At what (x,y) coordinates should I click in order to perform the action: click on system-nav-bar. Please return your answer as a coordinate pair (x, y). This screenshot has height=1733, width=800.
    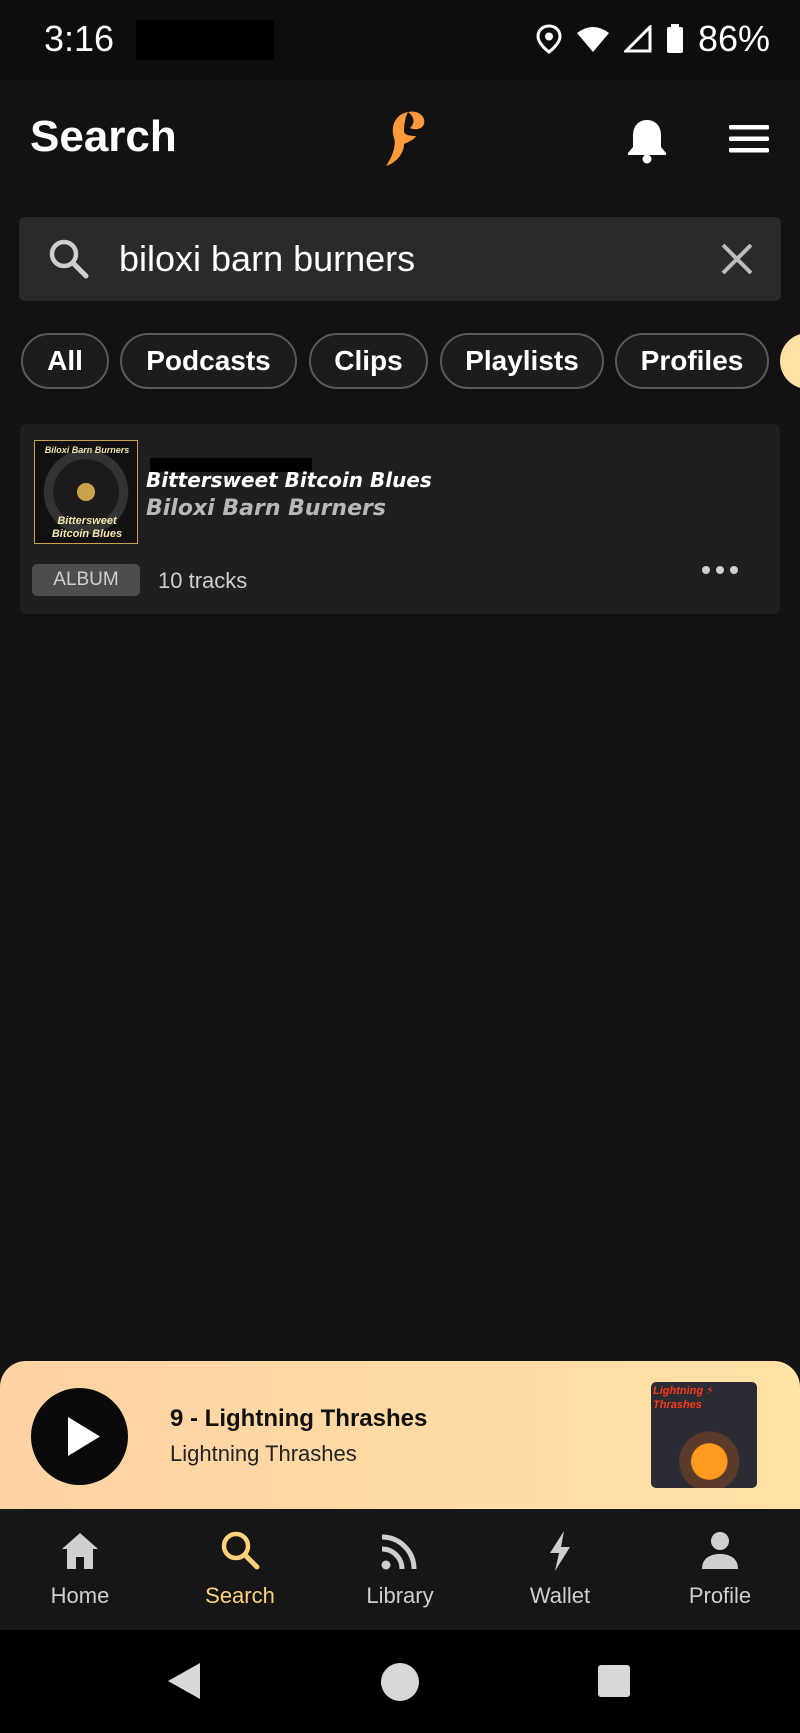
    Looking at the image, I should click on (400, 1681).